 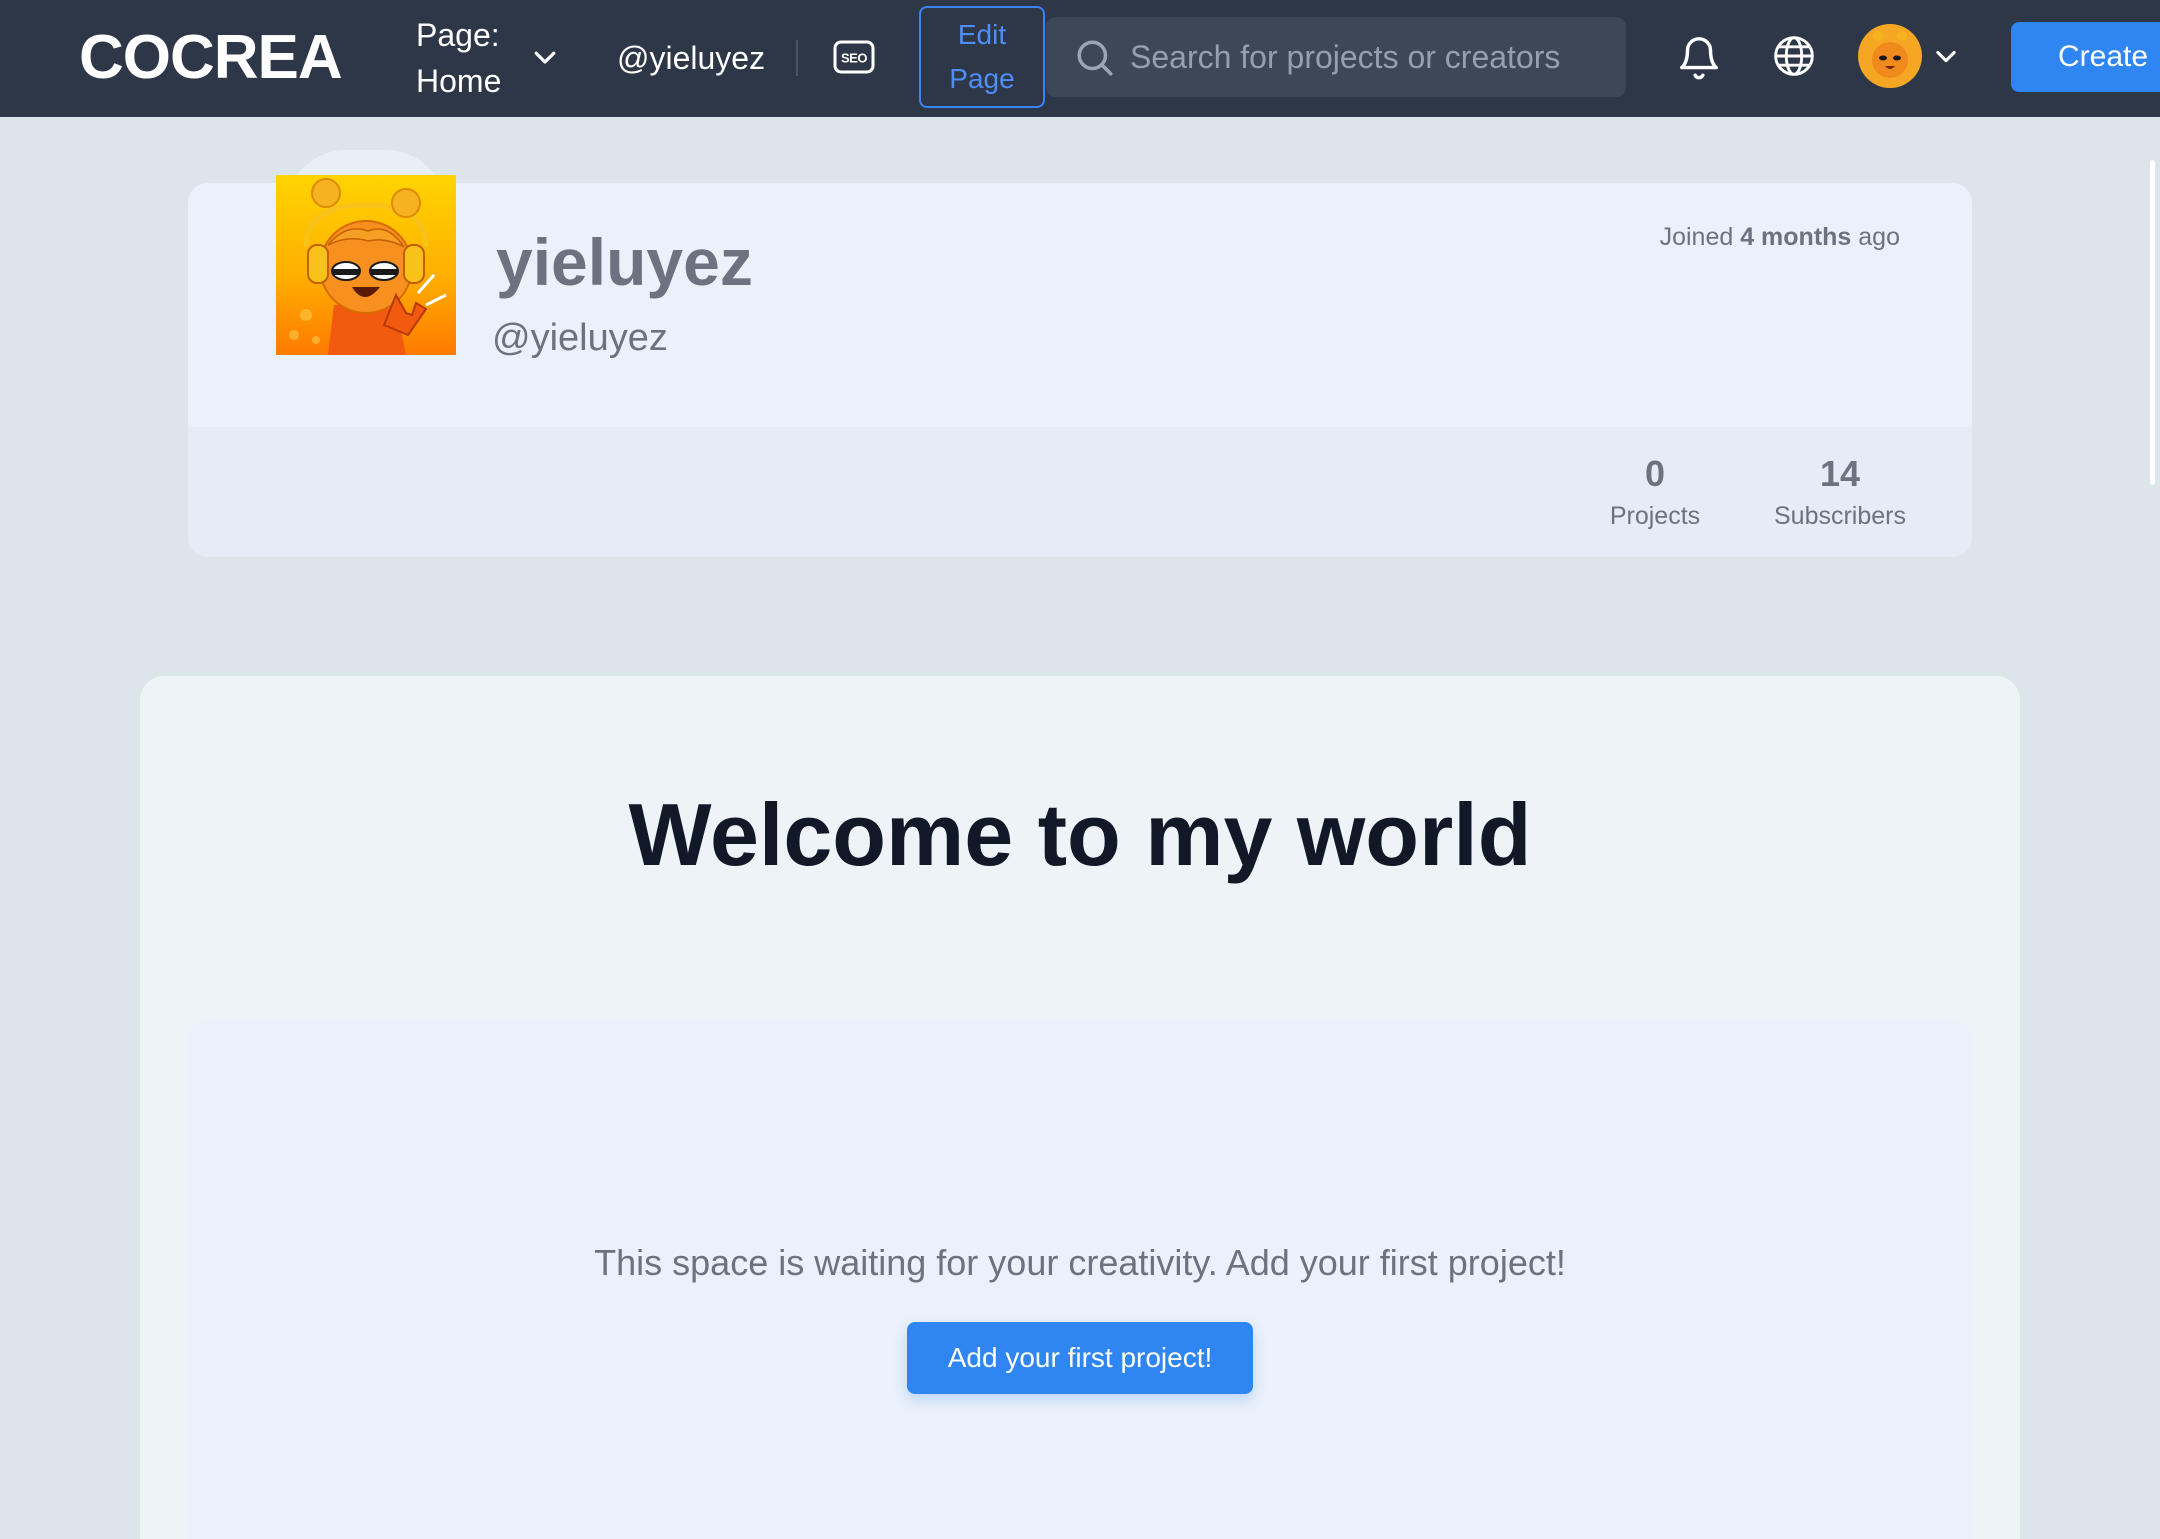 What do you see at coordinates (1794, 56) in the screenshot?
I see `language-globe-icon` at bounding box center [1794, 56].